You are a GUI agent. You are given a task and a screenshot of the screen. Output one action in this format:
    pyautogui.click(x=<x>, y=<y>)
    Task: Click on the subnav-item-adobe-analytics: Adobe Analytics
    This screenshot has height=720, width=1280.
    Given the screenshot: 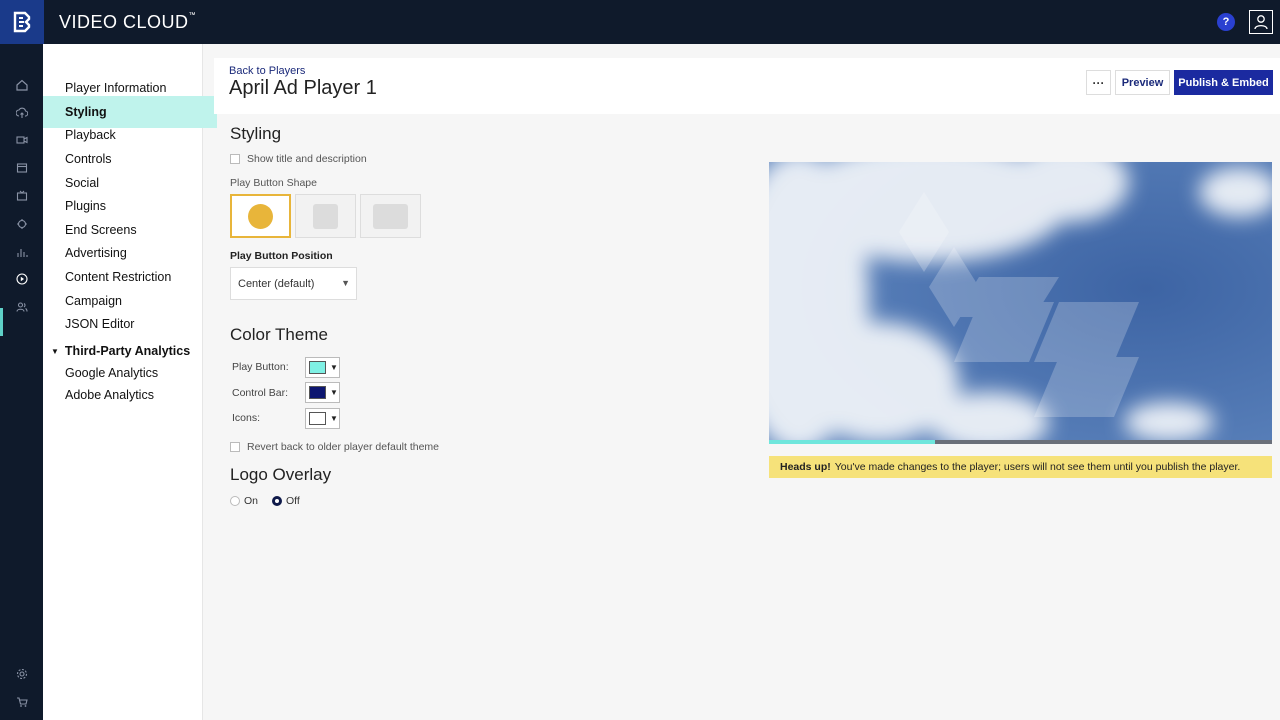 What is the action you would take?
    pyautogui.click(x=109, y=395)
    